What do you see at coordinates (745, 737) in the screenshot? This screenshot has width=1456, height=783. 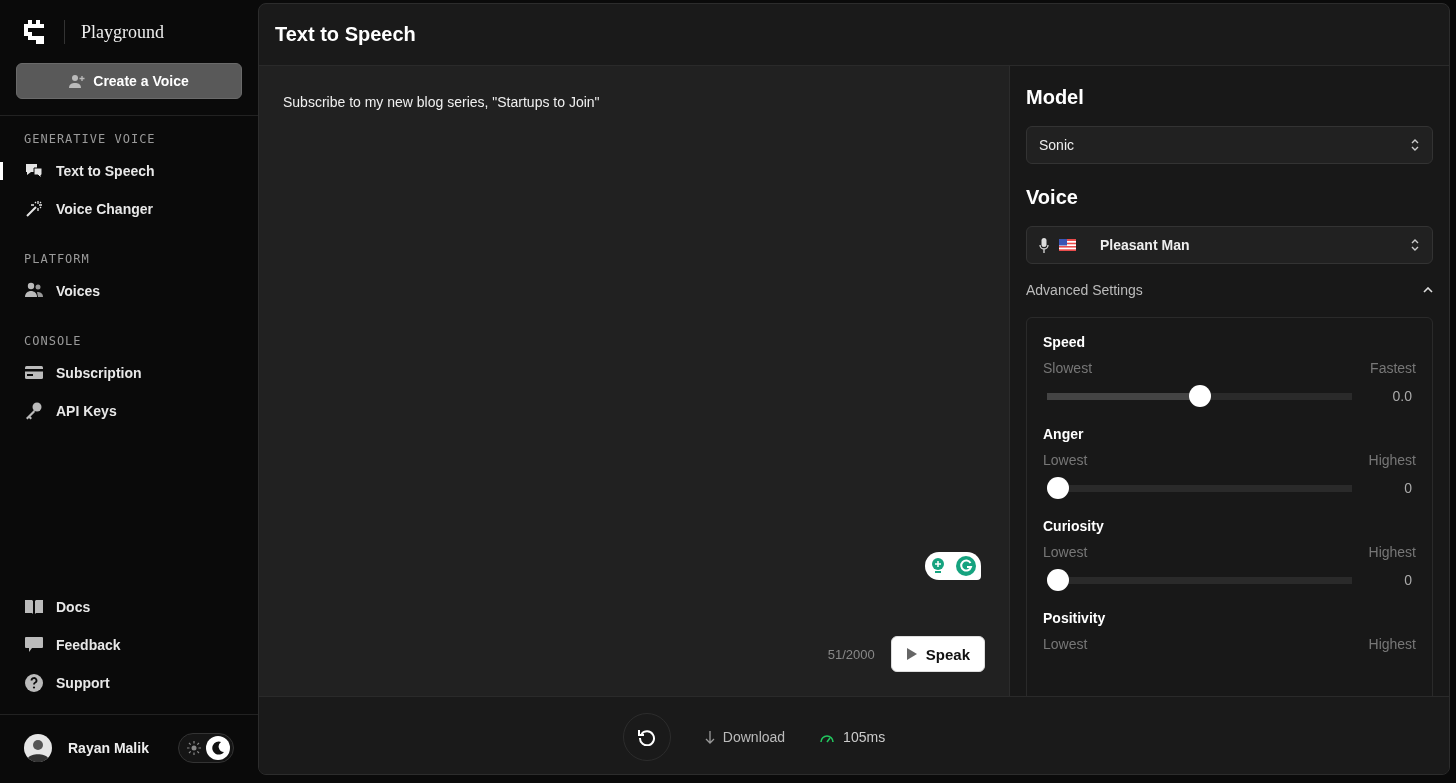 I see `download-button: Download` at bounding box center [745, 737].